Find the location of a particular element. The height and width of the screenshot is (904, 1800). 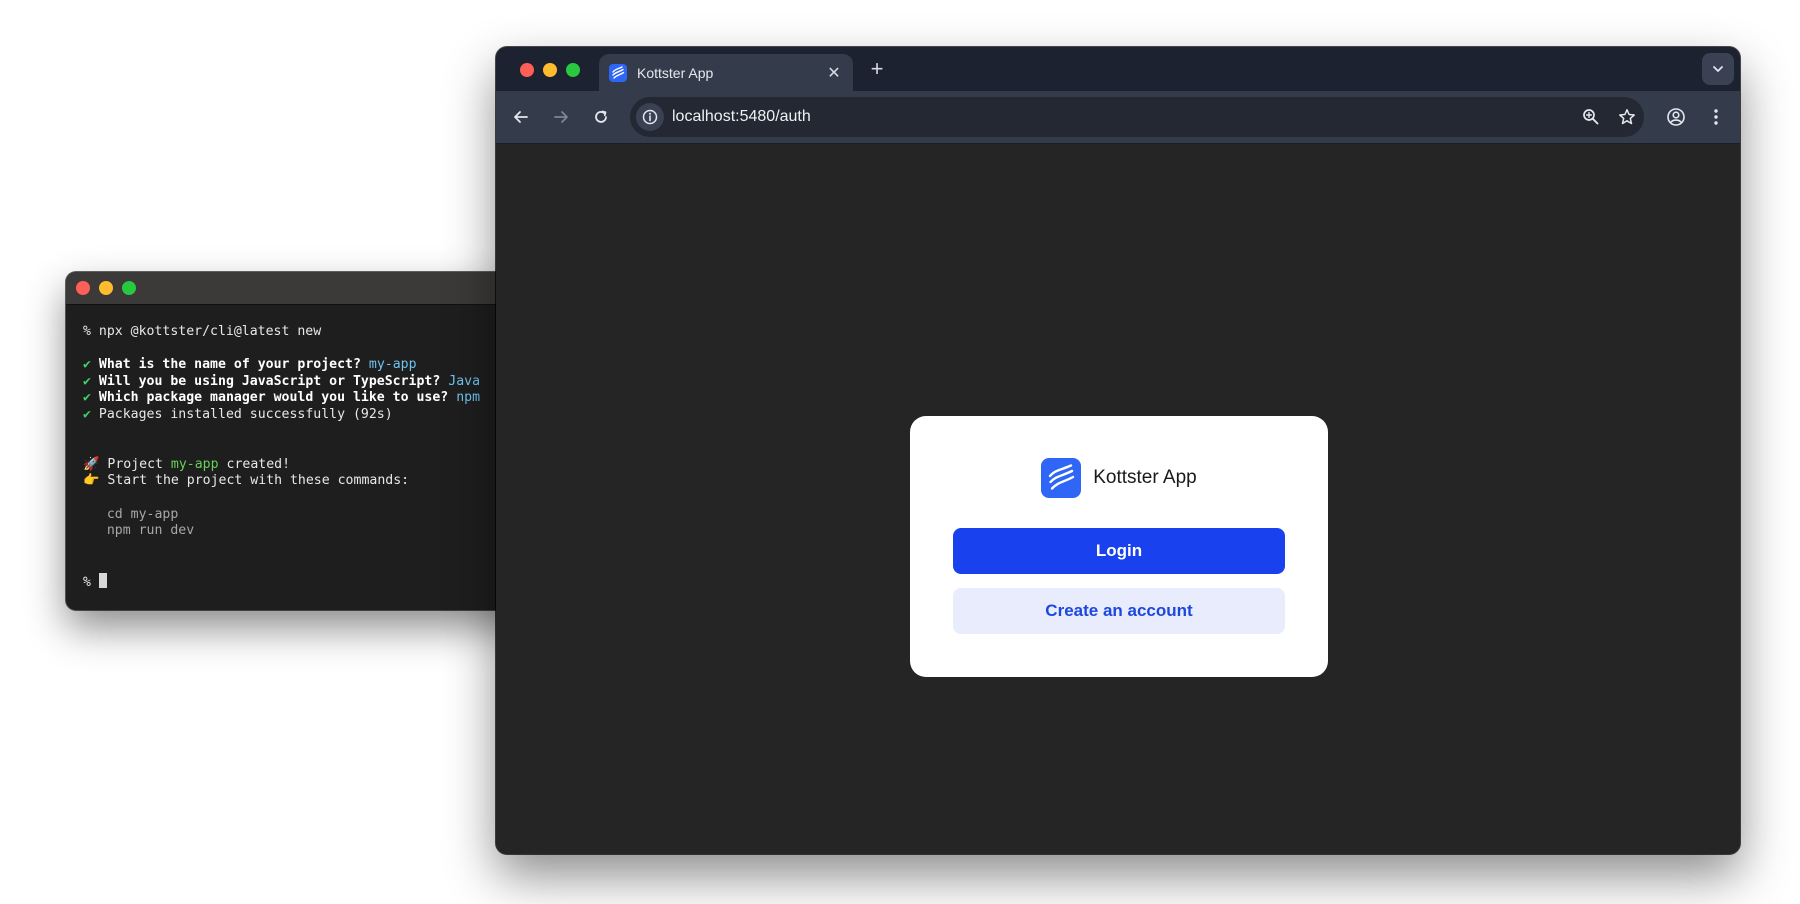

auth-card: Kottster App Login Create an account is located at coordinates (1119, 546).